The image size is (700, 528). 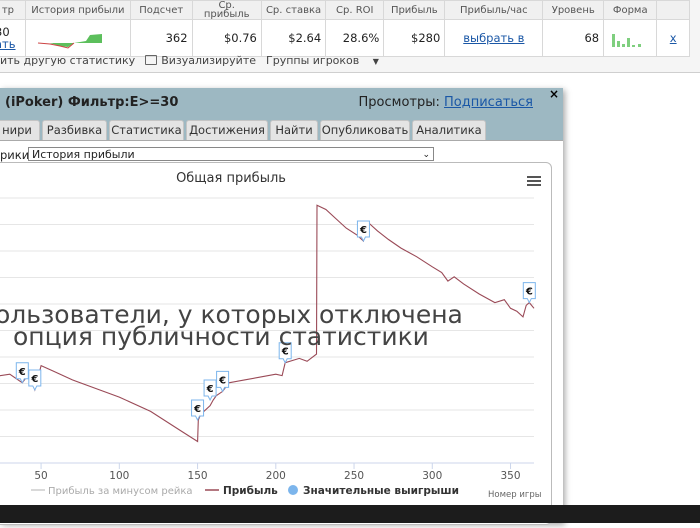 What do you see at coordinates (208, 60) in the screenshot?
I see `visualize-link: Визуализируйте` at bounding box center [208, 60].